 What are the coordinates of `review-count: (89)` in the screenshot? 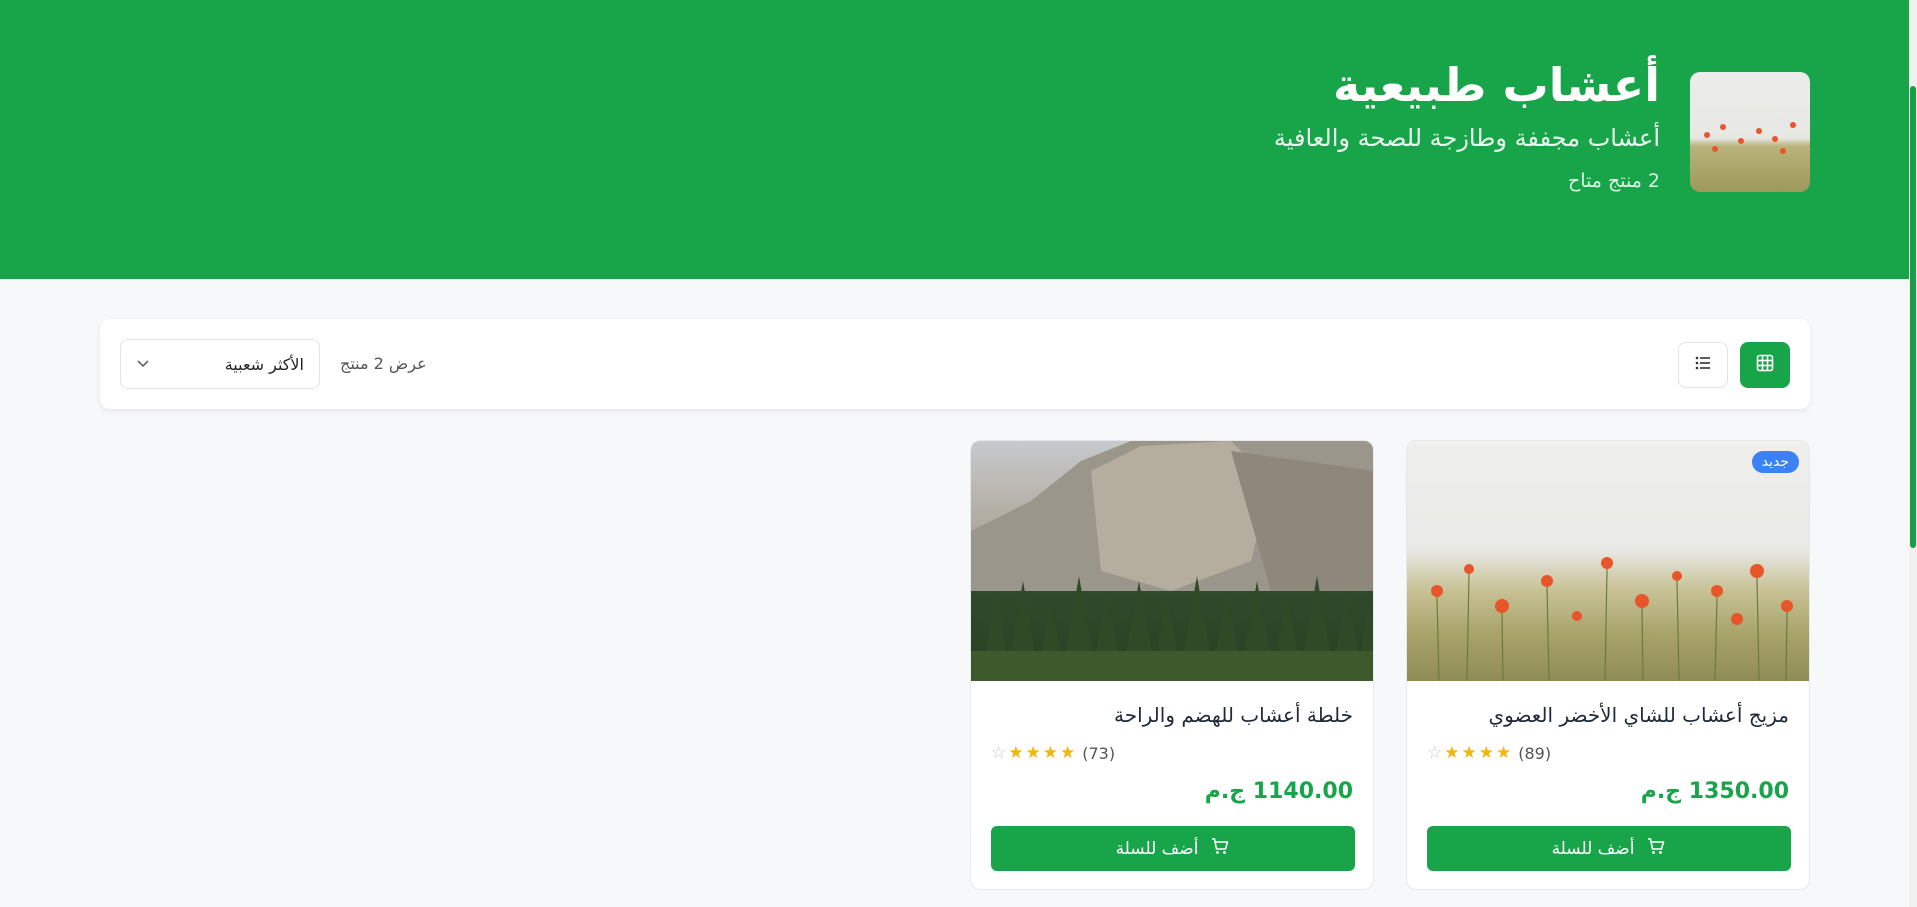 It's located at (1535, 753).